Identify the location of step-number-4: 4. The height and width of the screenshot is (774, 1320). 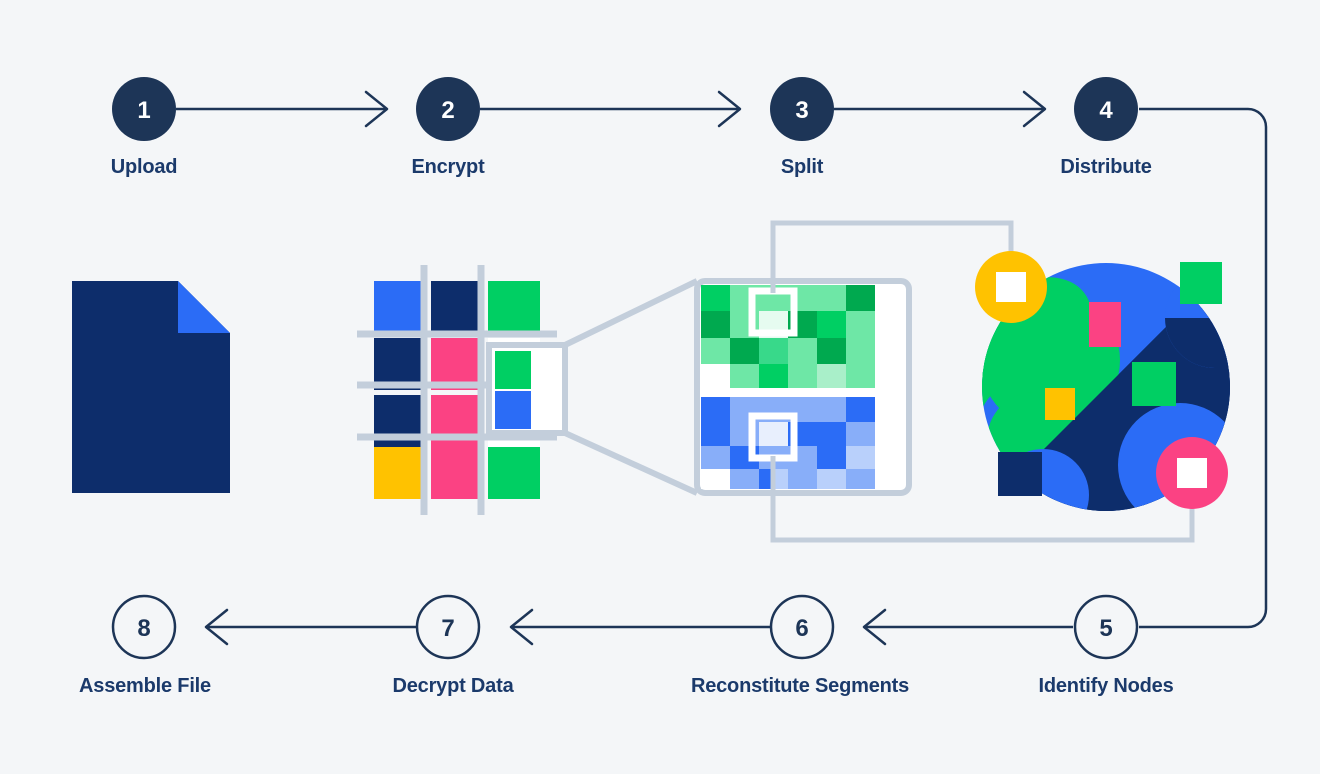
(1106, 110).